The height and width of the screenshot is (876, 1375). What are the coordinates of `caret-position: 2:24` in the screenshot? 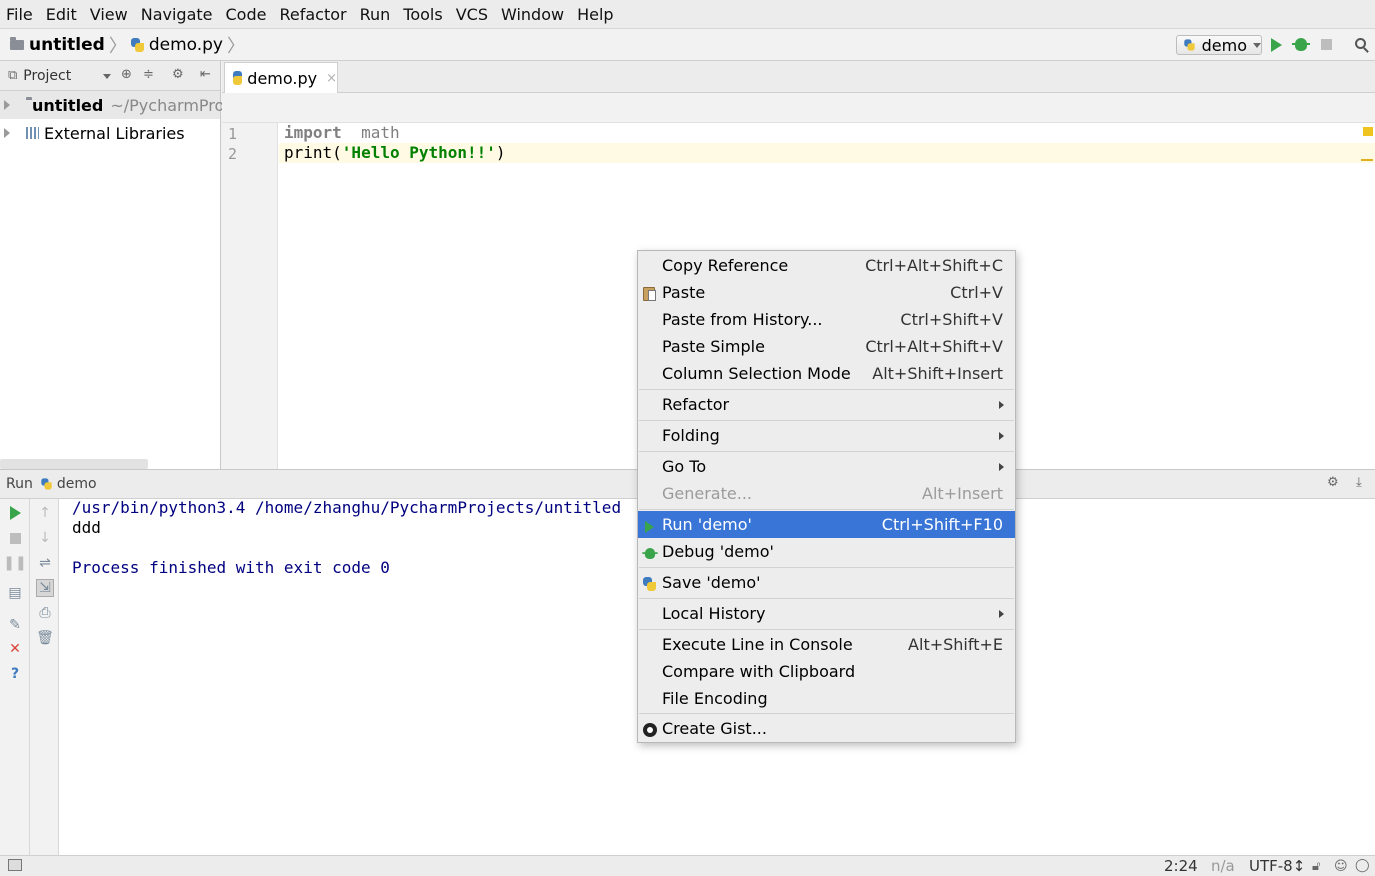 It's located at (1181, 866).